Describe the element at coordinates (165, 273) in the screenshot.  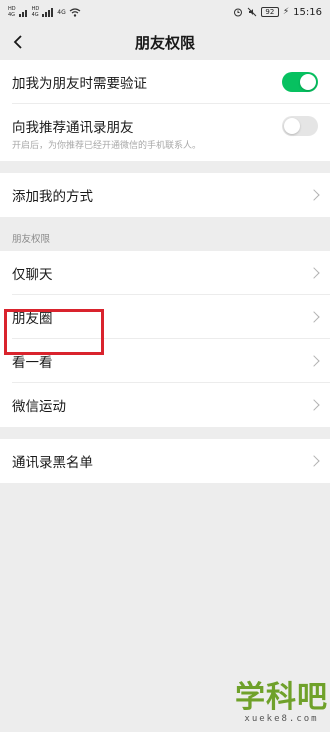
I see `list-item-chat-only: 仅聊天` at that location.